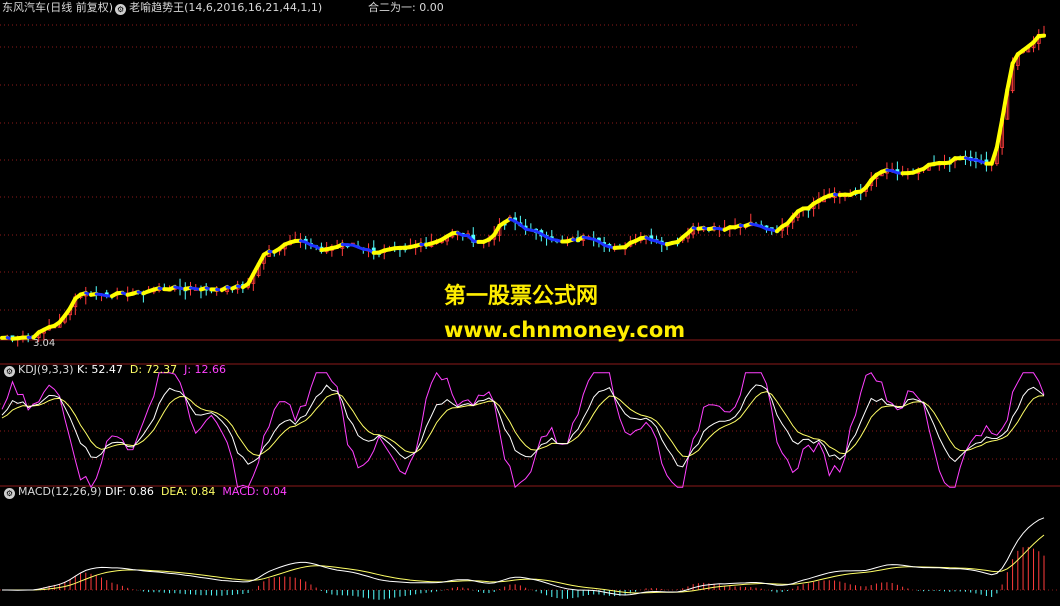 The width and height of the screenshot is (1060, 606). What do you see at coordinates (129, 491) in the screenshot?
I see `macd-dif-label: DIF: 0.86` at bounding box center [129, 491].